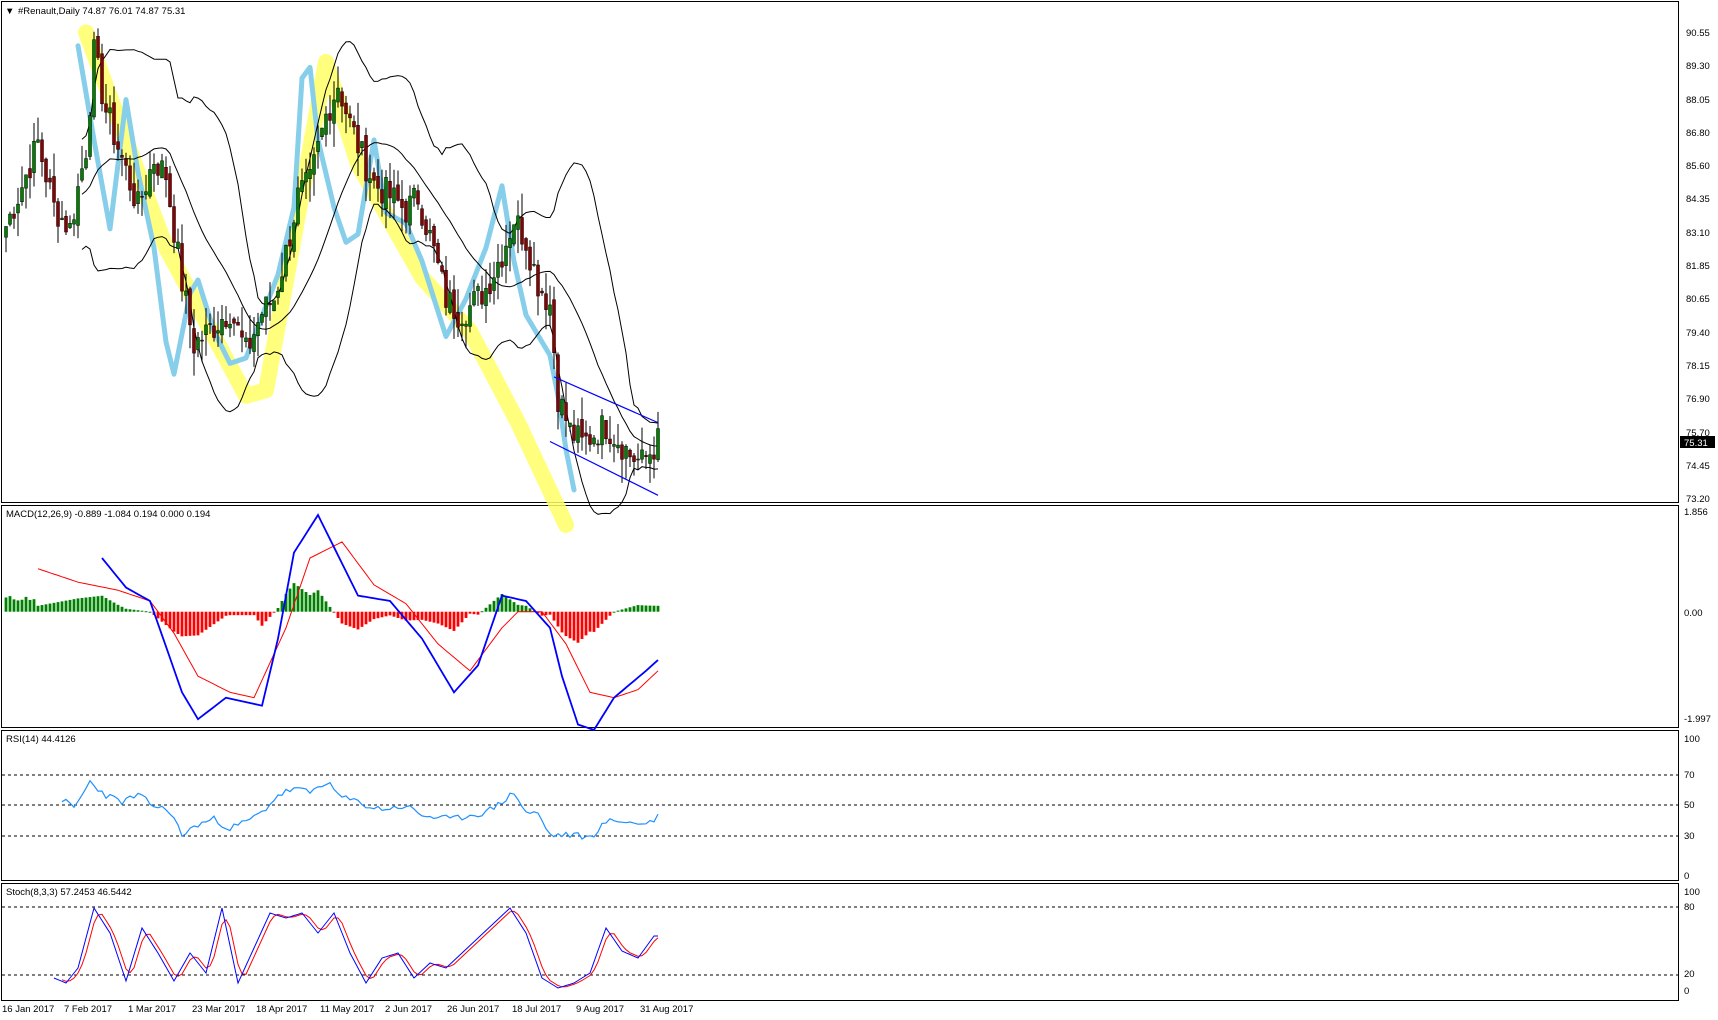  What do you see at coordinates (281, 1009) in the screenshot?
I see `x-tick-label: 18 Apr 2017` at bounding box center [281, 1009].